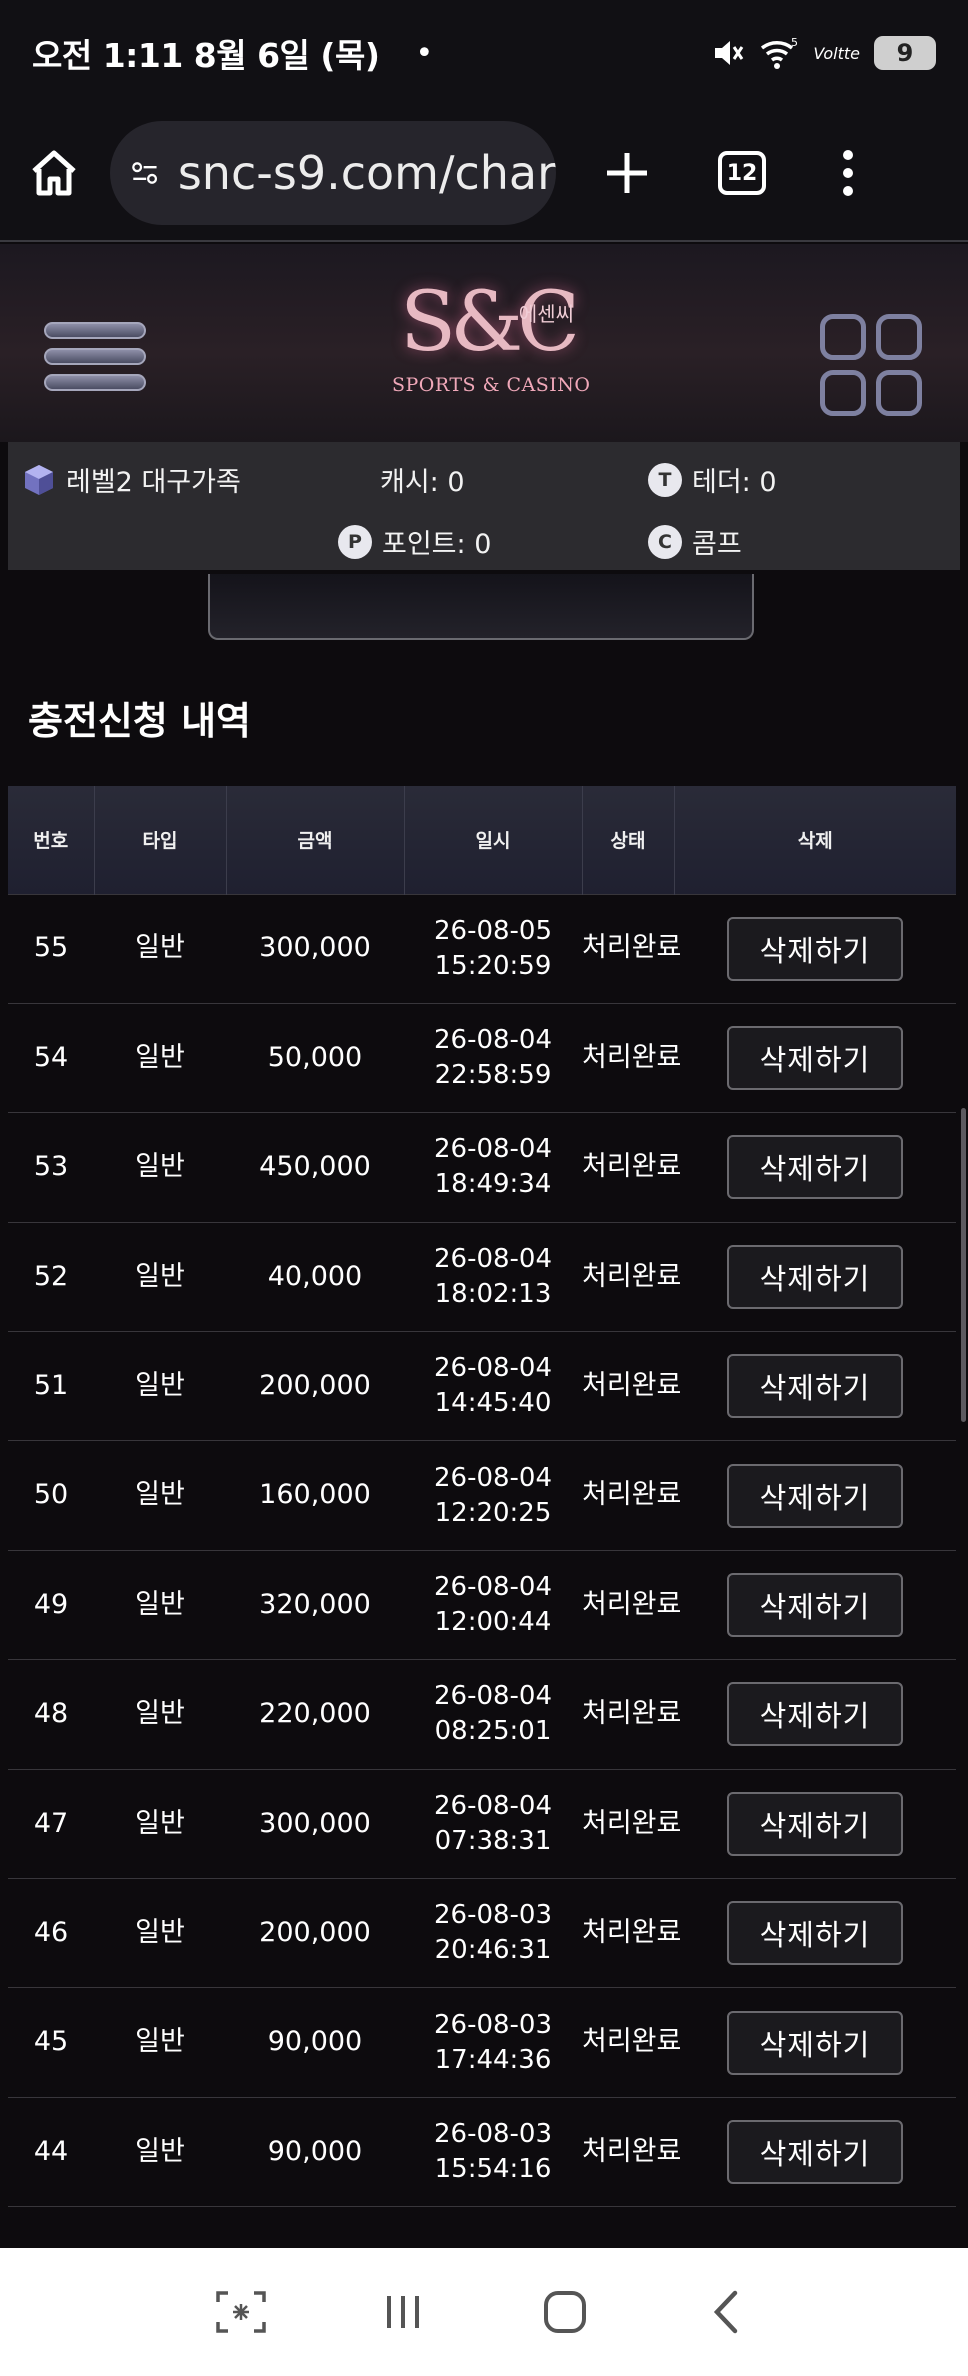 This screenshot has width=968, height=2376. I want to click on status-bar: 오전 1:11 8월 6일 (목) • 5 Voltte 9, so click(484, 53).